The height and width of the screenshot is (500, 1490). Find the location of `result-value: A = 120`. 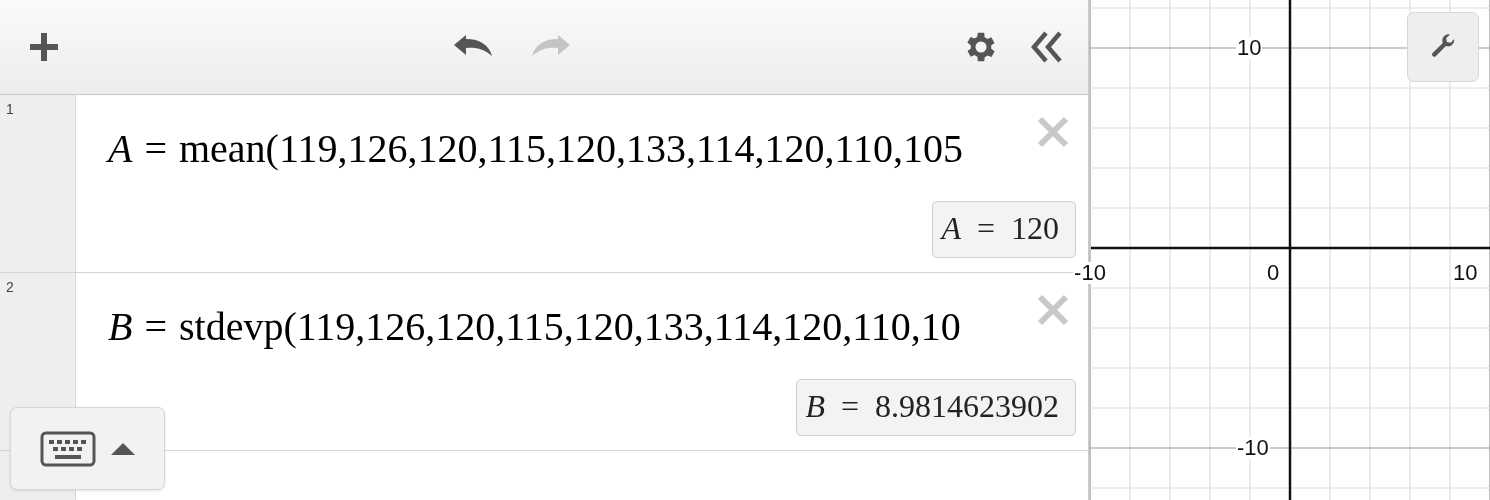

result-value: A = 120 is located at coordinates (1004, 229).